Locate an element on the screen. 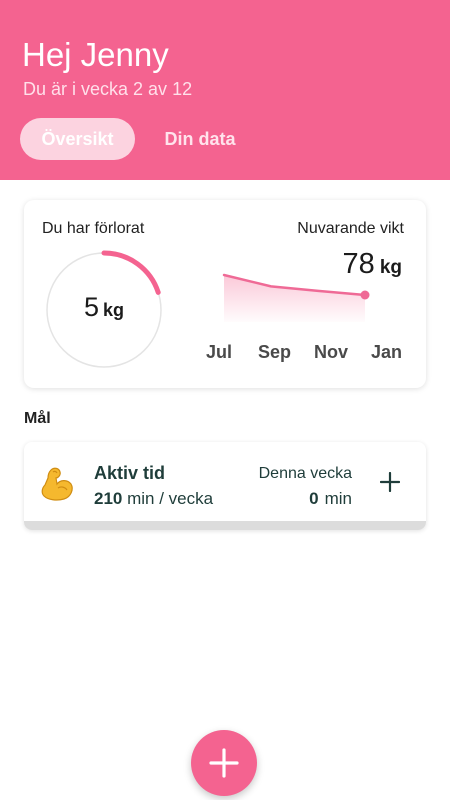  week-progress-subtitle: Du är i vecka 2 av 12 is located at coordinates (108, 89).